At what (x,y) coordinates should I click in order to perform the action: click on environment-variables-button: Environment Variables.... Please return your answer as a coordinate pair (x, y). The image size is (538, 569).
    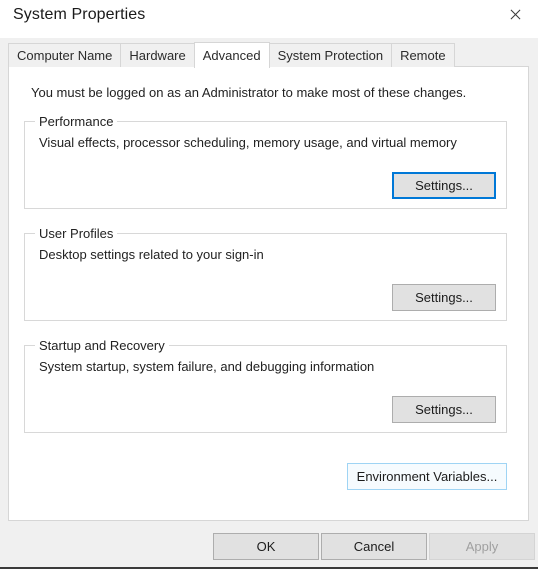
    Looking at the image, I should click on (427, 476).